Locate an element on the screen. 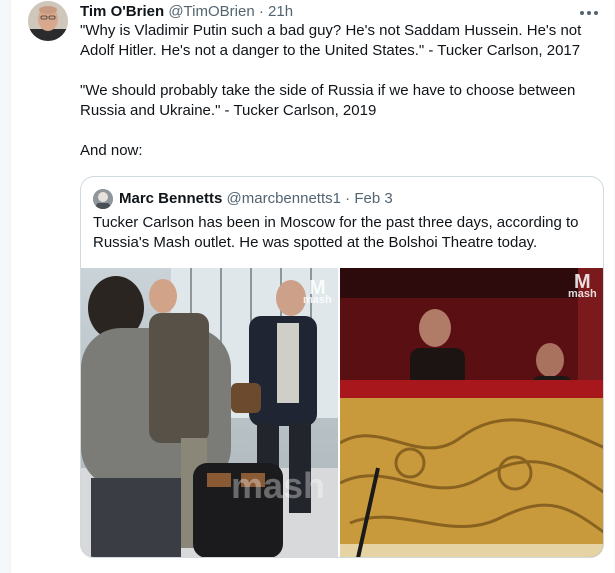 This screenshot has width=615, height=573. action-bar-partial is located at coordinates (344, 569).